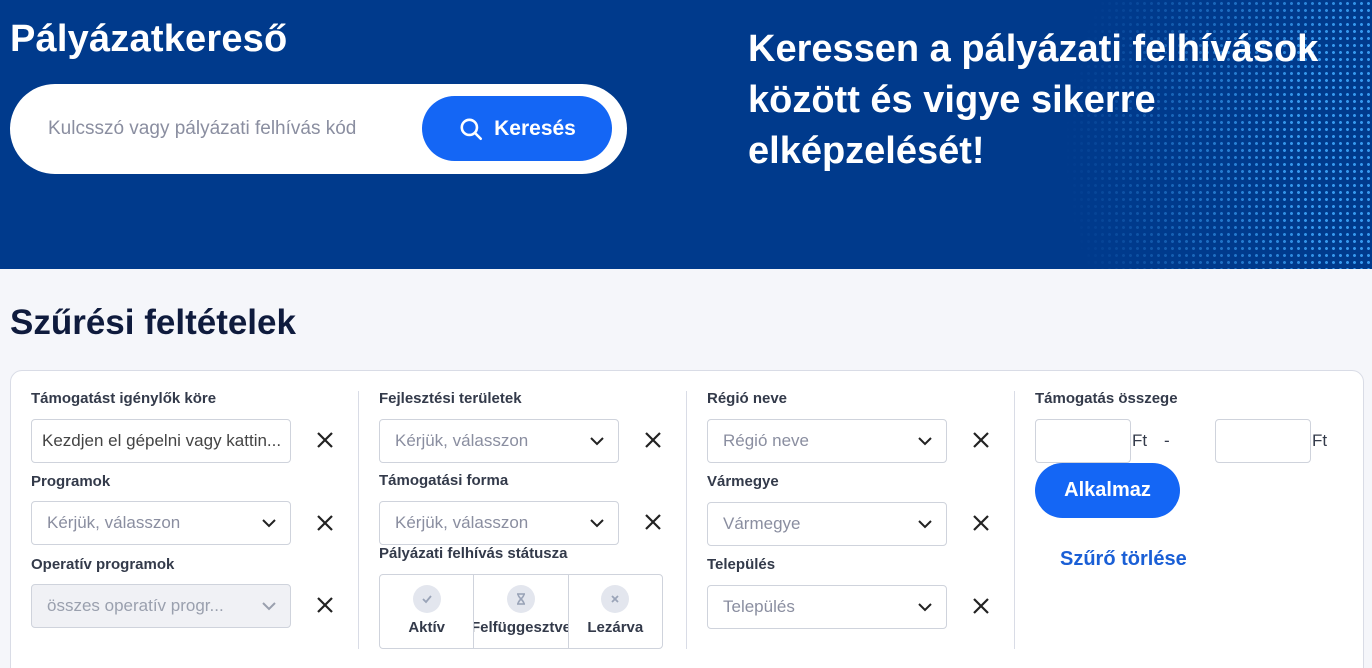  Describe the element at coordinates (1140, 440) in the screenshot. I see `amount-min-currency: Ft` at that location.